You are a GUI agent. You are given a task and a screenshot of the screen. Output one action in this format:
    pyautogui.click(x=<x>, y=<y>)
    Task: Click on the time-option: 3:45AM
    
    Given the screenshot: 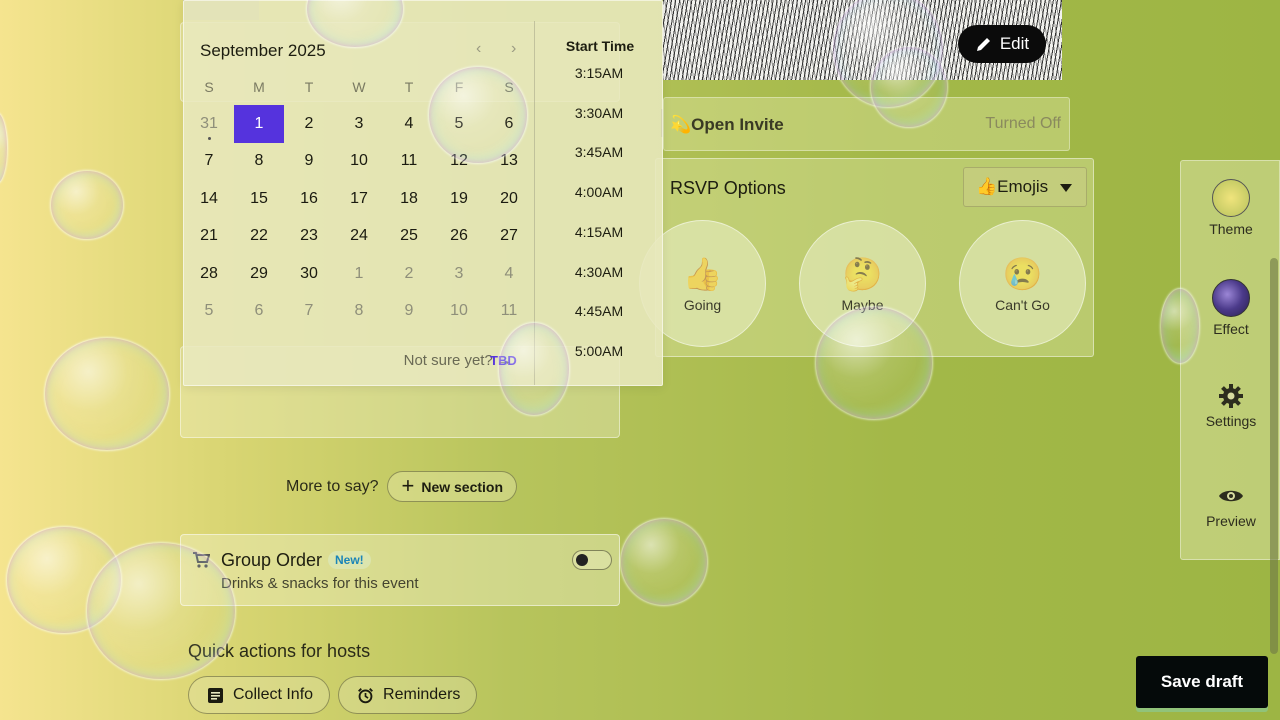 What is the action you would take?
    pyautogui.click(x=599, y=152)
    